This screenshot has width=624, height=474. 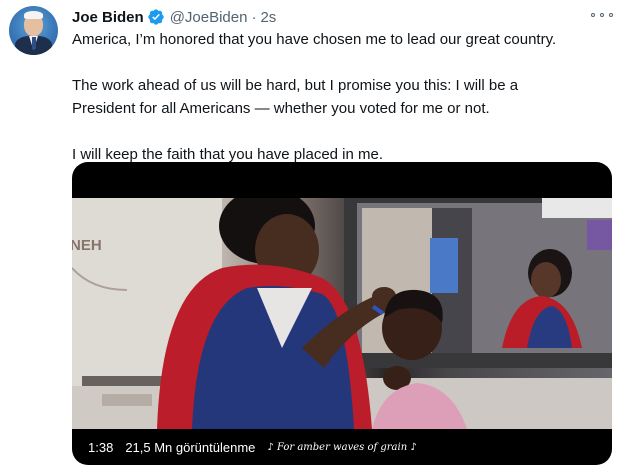 What do you see at coordinates (156, 17) in the screenshot?
I see `verified-badge-icon` at bounding box center [156, 17].